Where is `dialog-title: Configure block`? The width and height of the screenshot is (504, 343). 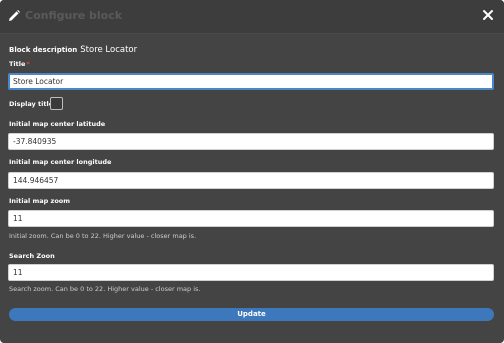
dialog-title: Configure block is located at coordinates (74, 15).